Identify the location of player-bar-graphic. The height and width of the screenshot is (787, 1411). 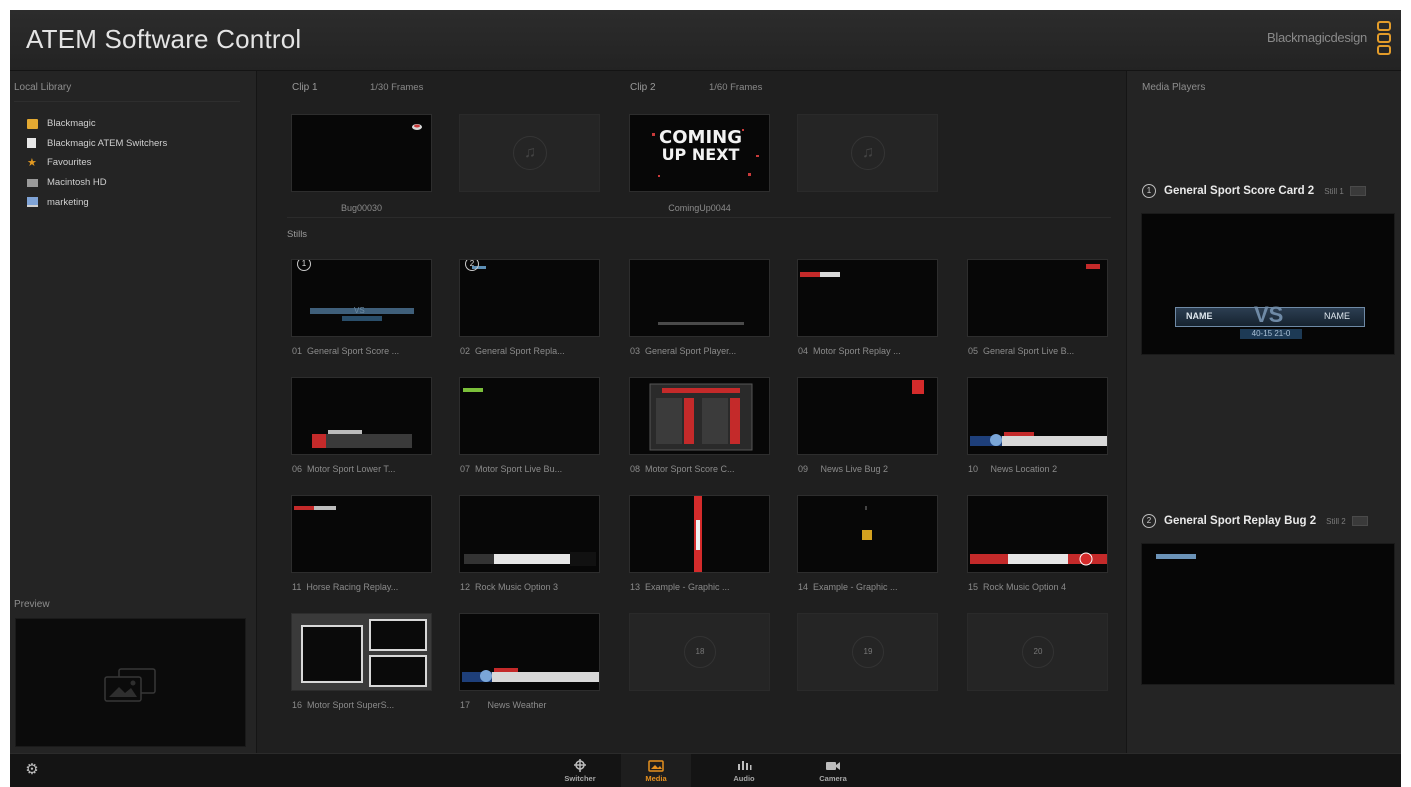
(701, 323).